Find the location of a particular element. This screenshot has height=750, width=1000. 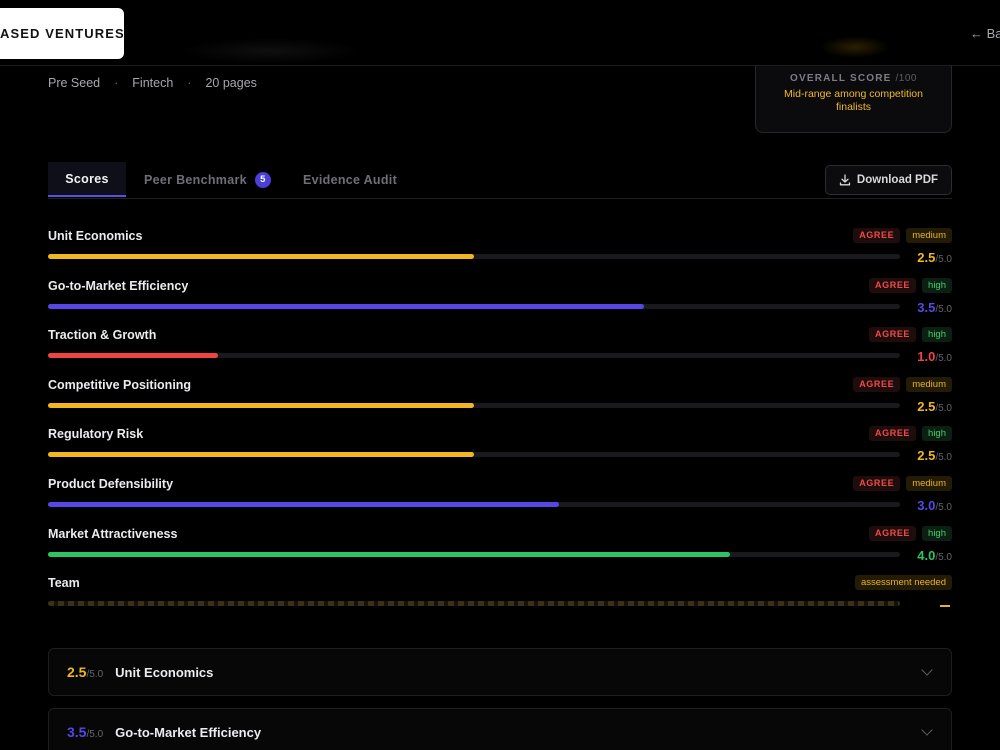

back-link: ← Ba is located at coordinates (985, 33).